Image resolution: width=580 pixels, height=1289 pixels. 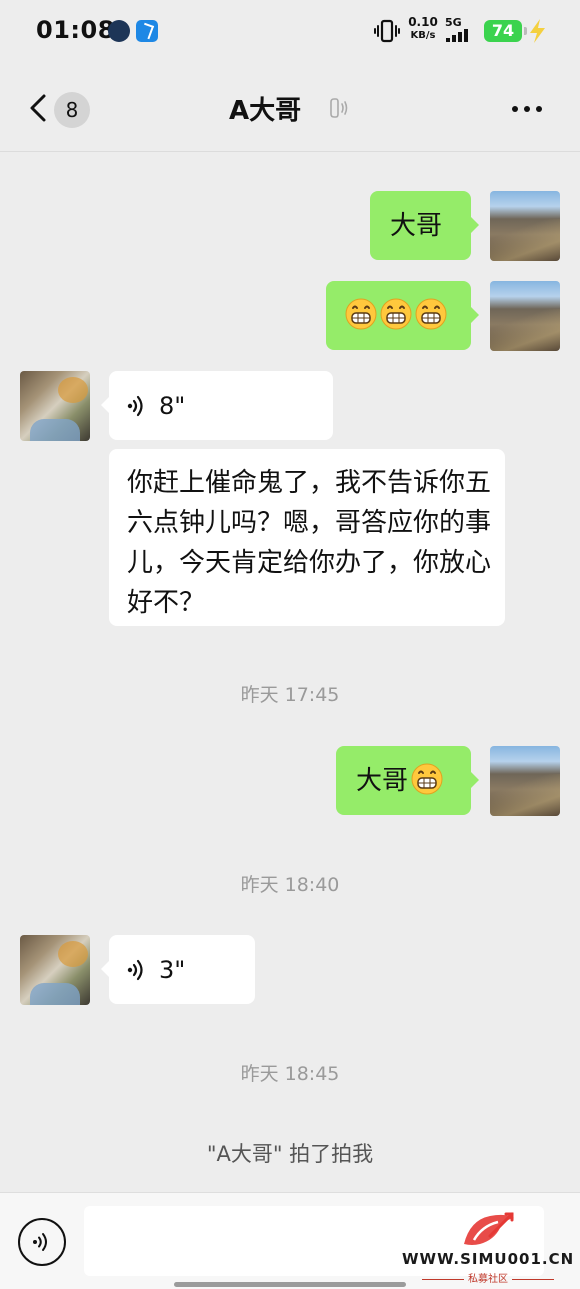 I want to click on voice-message-bubble: 3", so click(x=178, y=969).